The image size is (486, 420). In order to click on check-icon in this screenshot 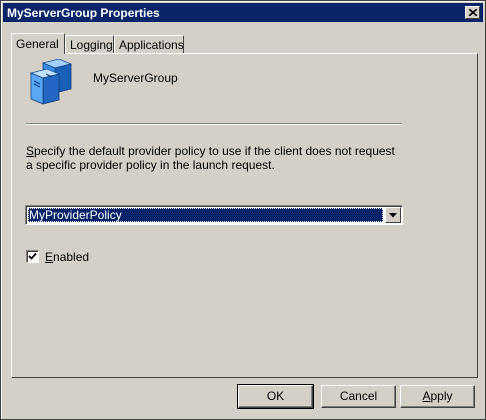, I will do `click(32, 256)`.